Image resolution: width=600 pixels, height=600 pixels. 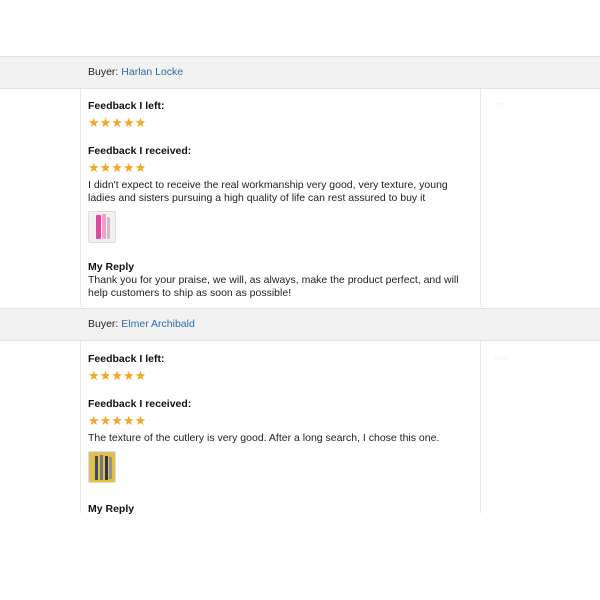 What do you see at coordinates (300, 324) in the screenshot?
I see `buyer-bar: Buyer: Elmer Archibald` at bounding box center [300, 324].